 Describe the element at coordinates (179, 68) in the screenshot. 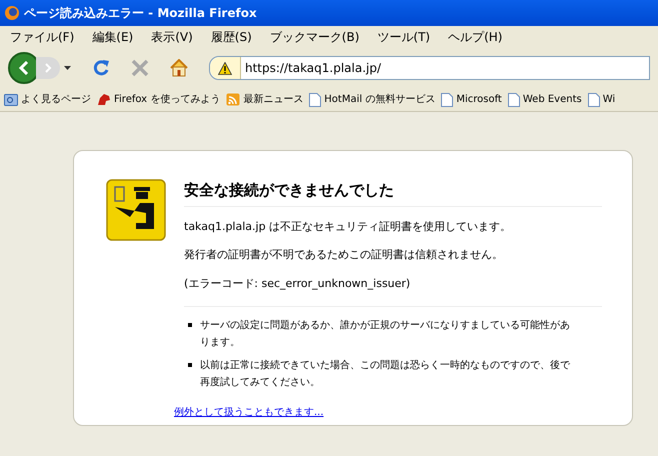

I see `home-icon` at that location.